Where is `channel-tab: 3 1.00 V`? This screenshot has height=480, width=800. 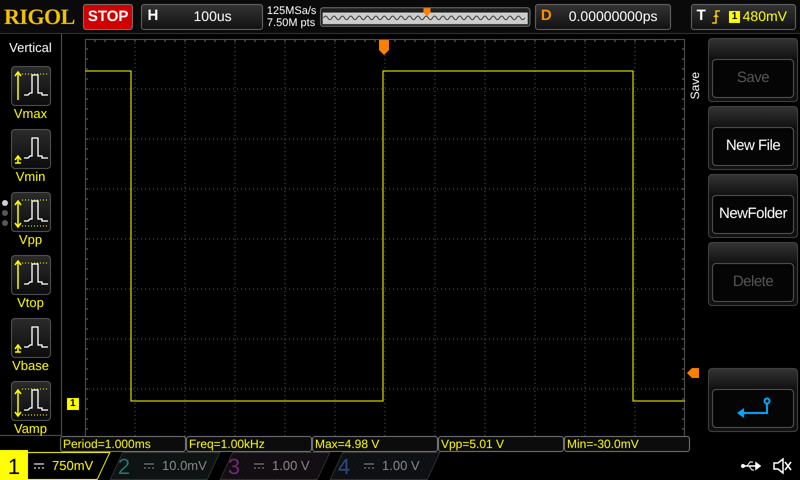
channel-tab: 3 1.00 V is located at coordinates (275, 466).